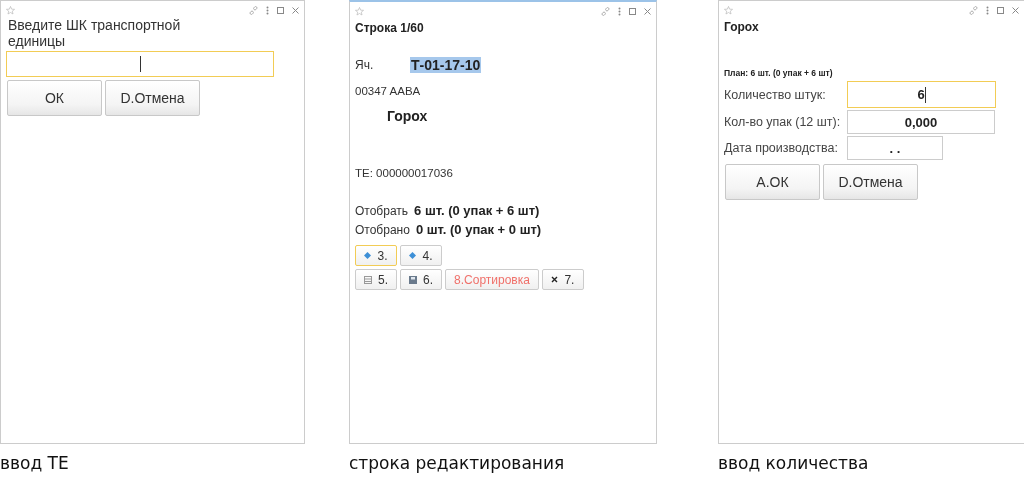  What do you see at coordinates (794, 463) in the screenshot?
I see `caption: ввод количества` at bounding box center [794, 463].